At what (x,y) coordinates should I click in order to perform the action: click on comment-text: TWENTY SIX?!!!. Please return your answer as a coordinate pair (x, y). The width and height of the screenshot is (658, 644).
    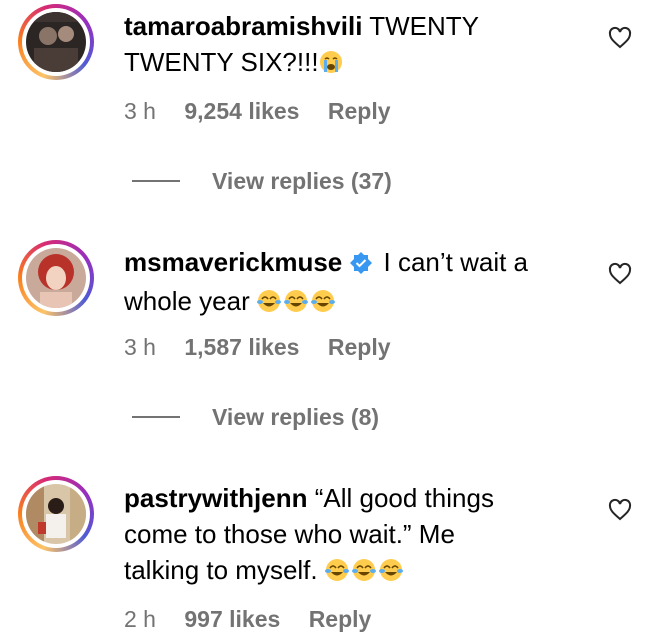
    Looking at the image, I should click on (221, 62).